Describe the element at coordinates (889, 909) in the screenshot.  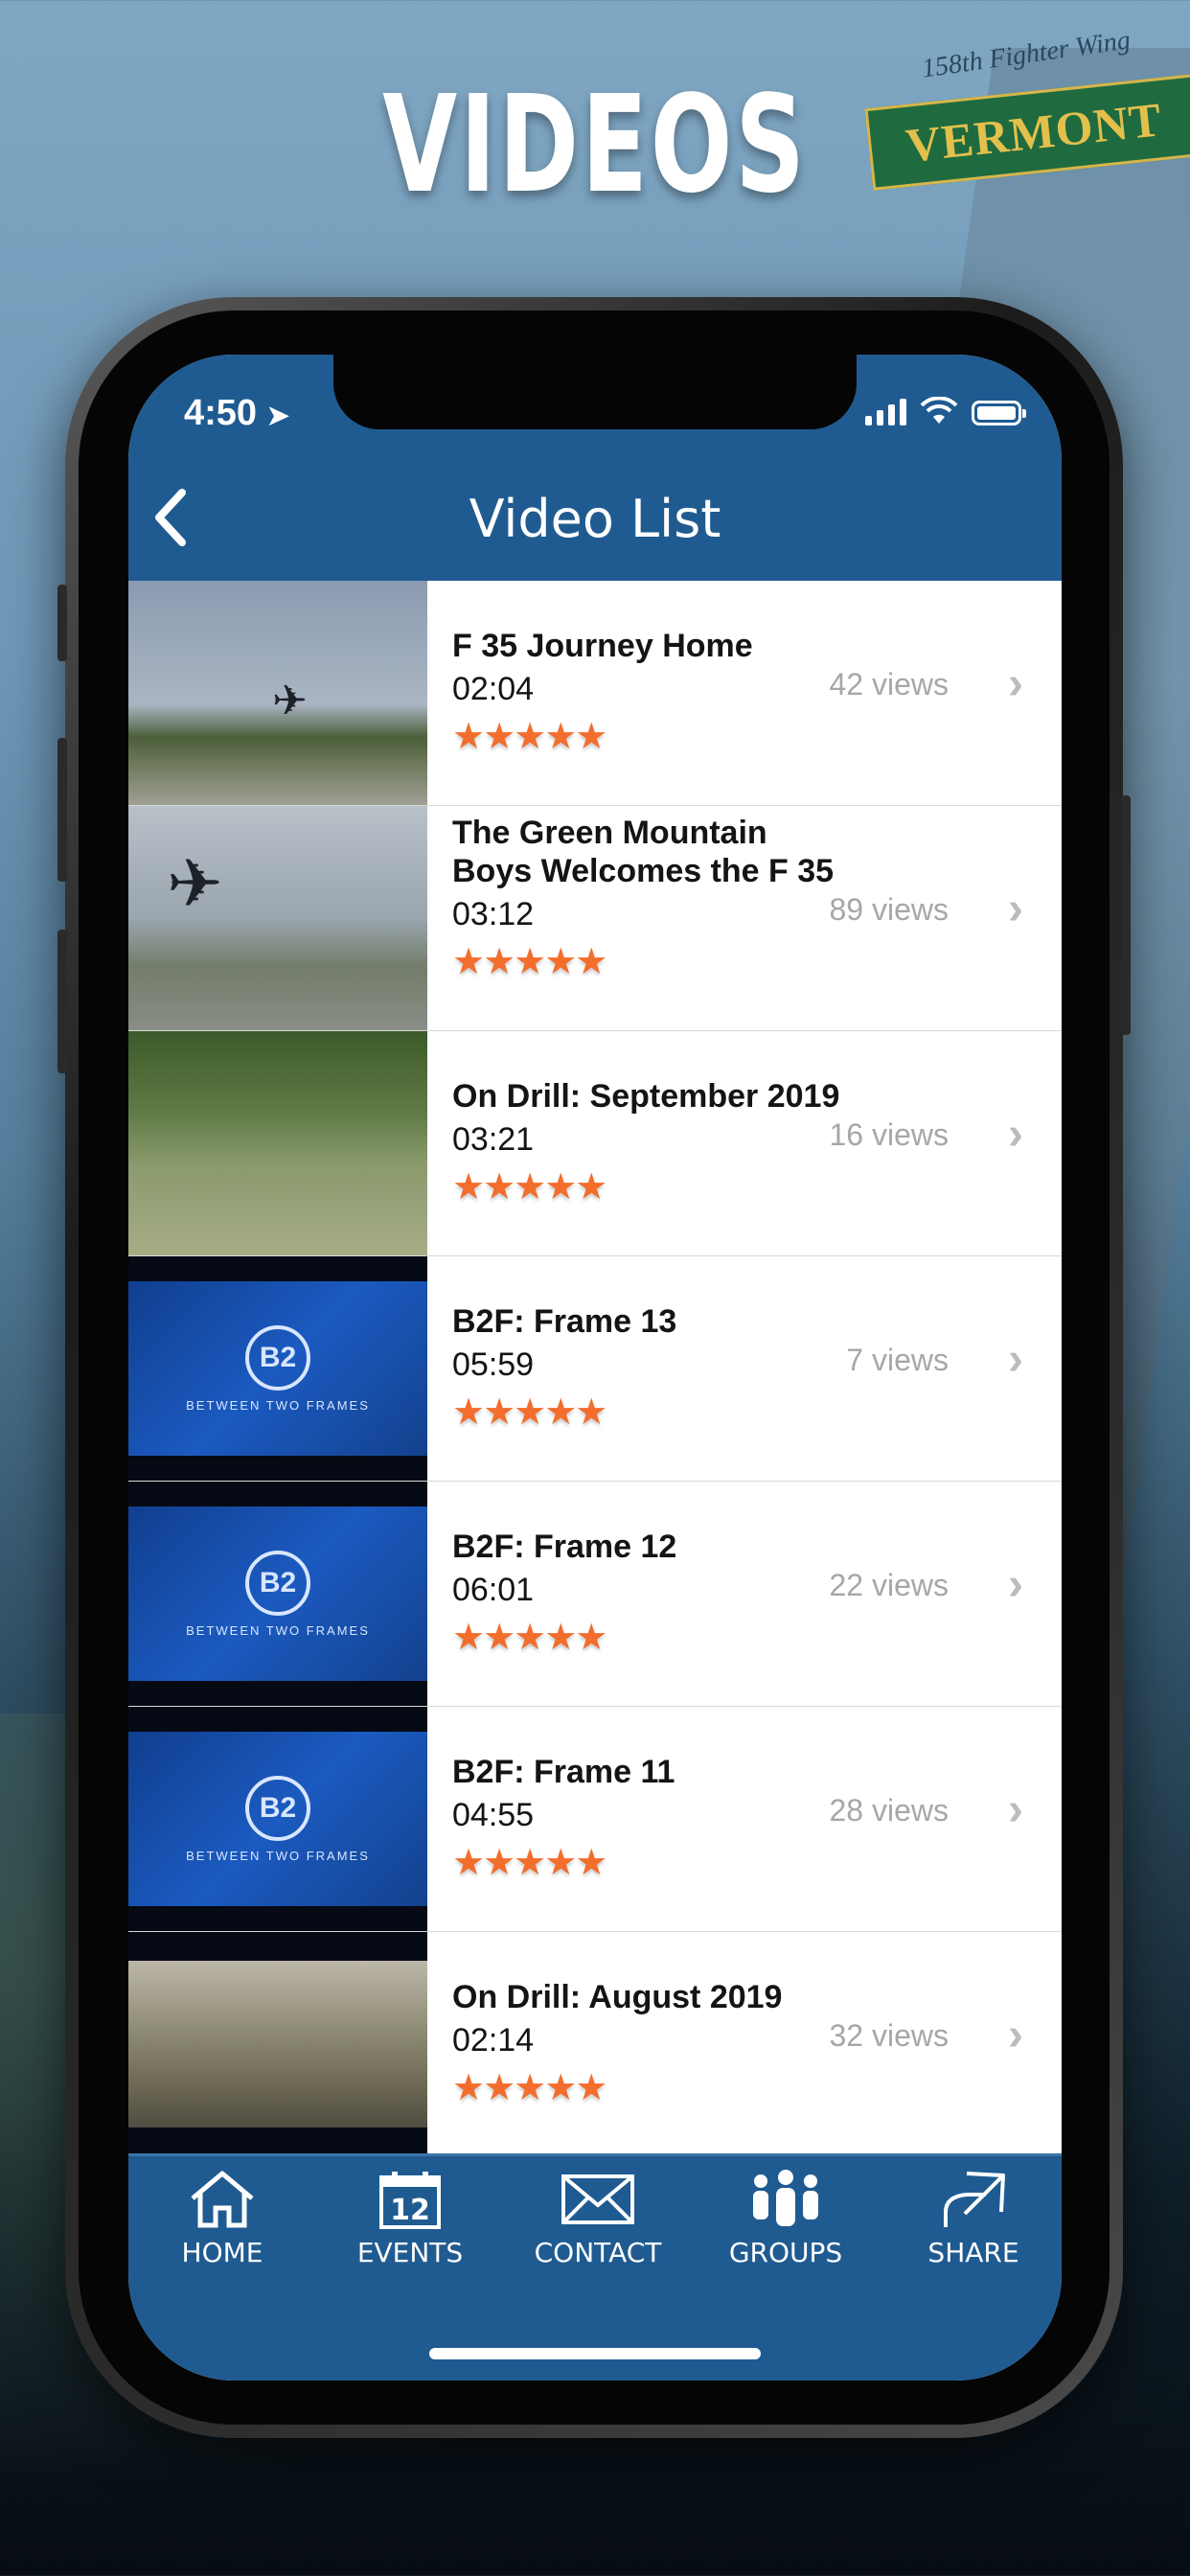
I see `video-views: 89 views` at that location.